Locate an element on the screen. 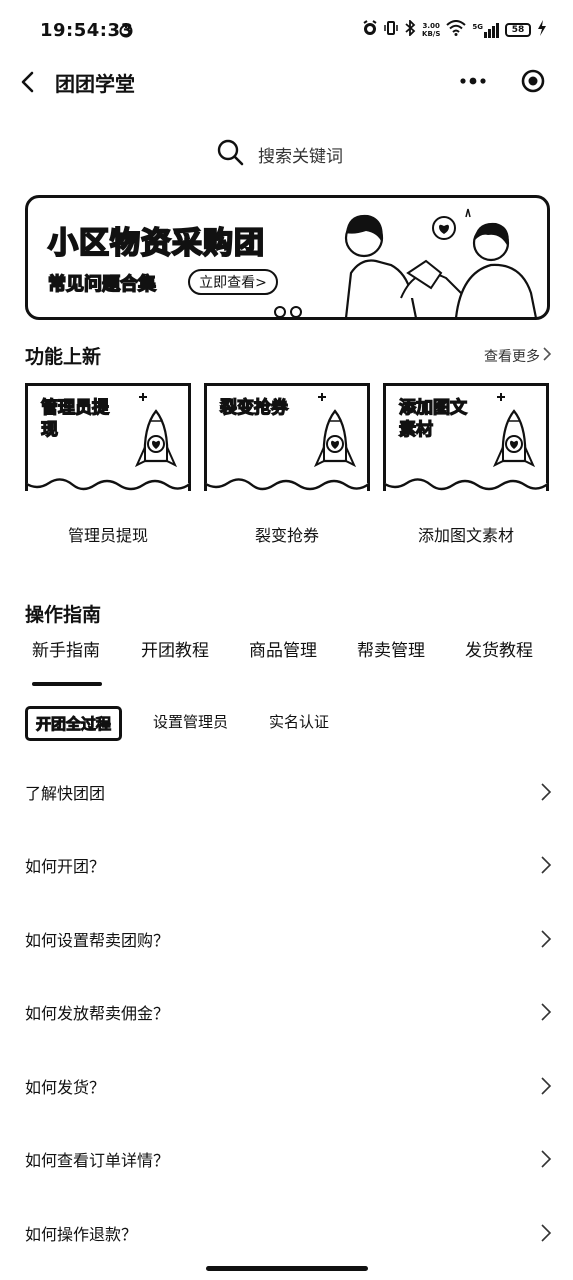 This screenshot has width=573, height=1280. faq-question: 如何查看订单详情？ is located at coordinates (97, 1160).